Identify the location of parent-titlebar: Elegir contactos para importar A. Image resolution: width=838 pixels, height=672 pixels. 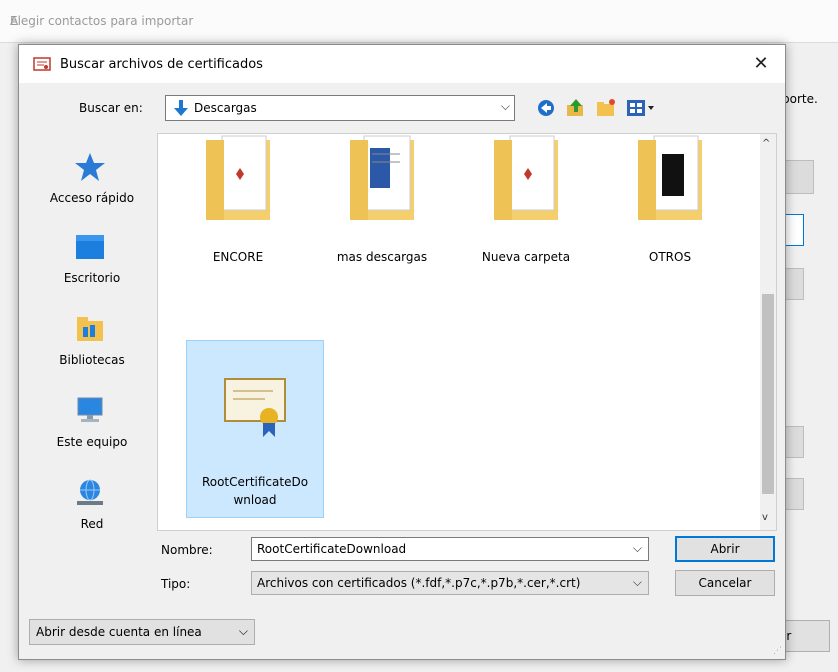
(419, 21).